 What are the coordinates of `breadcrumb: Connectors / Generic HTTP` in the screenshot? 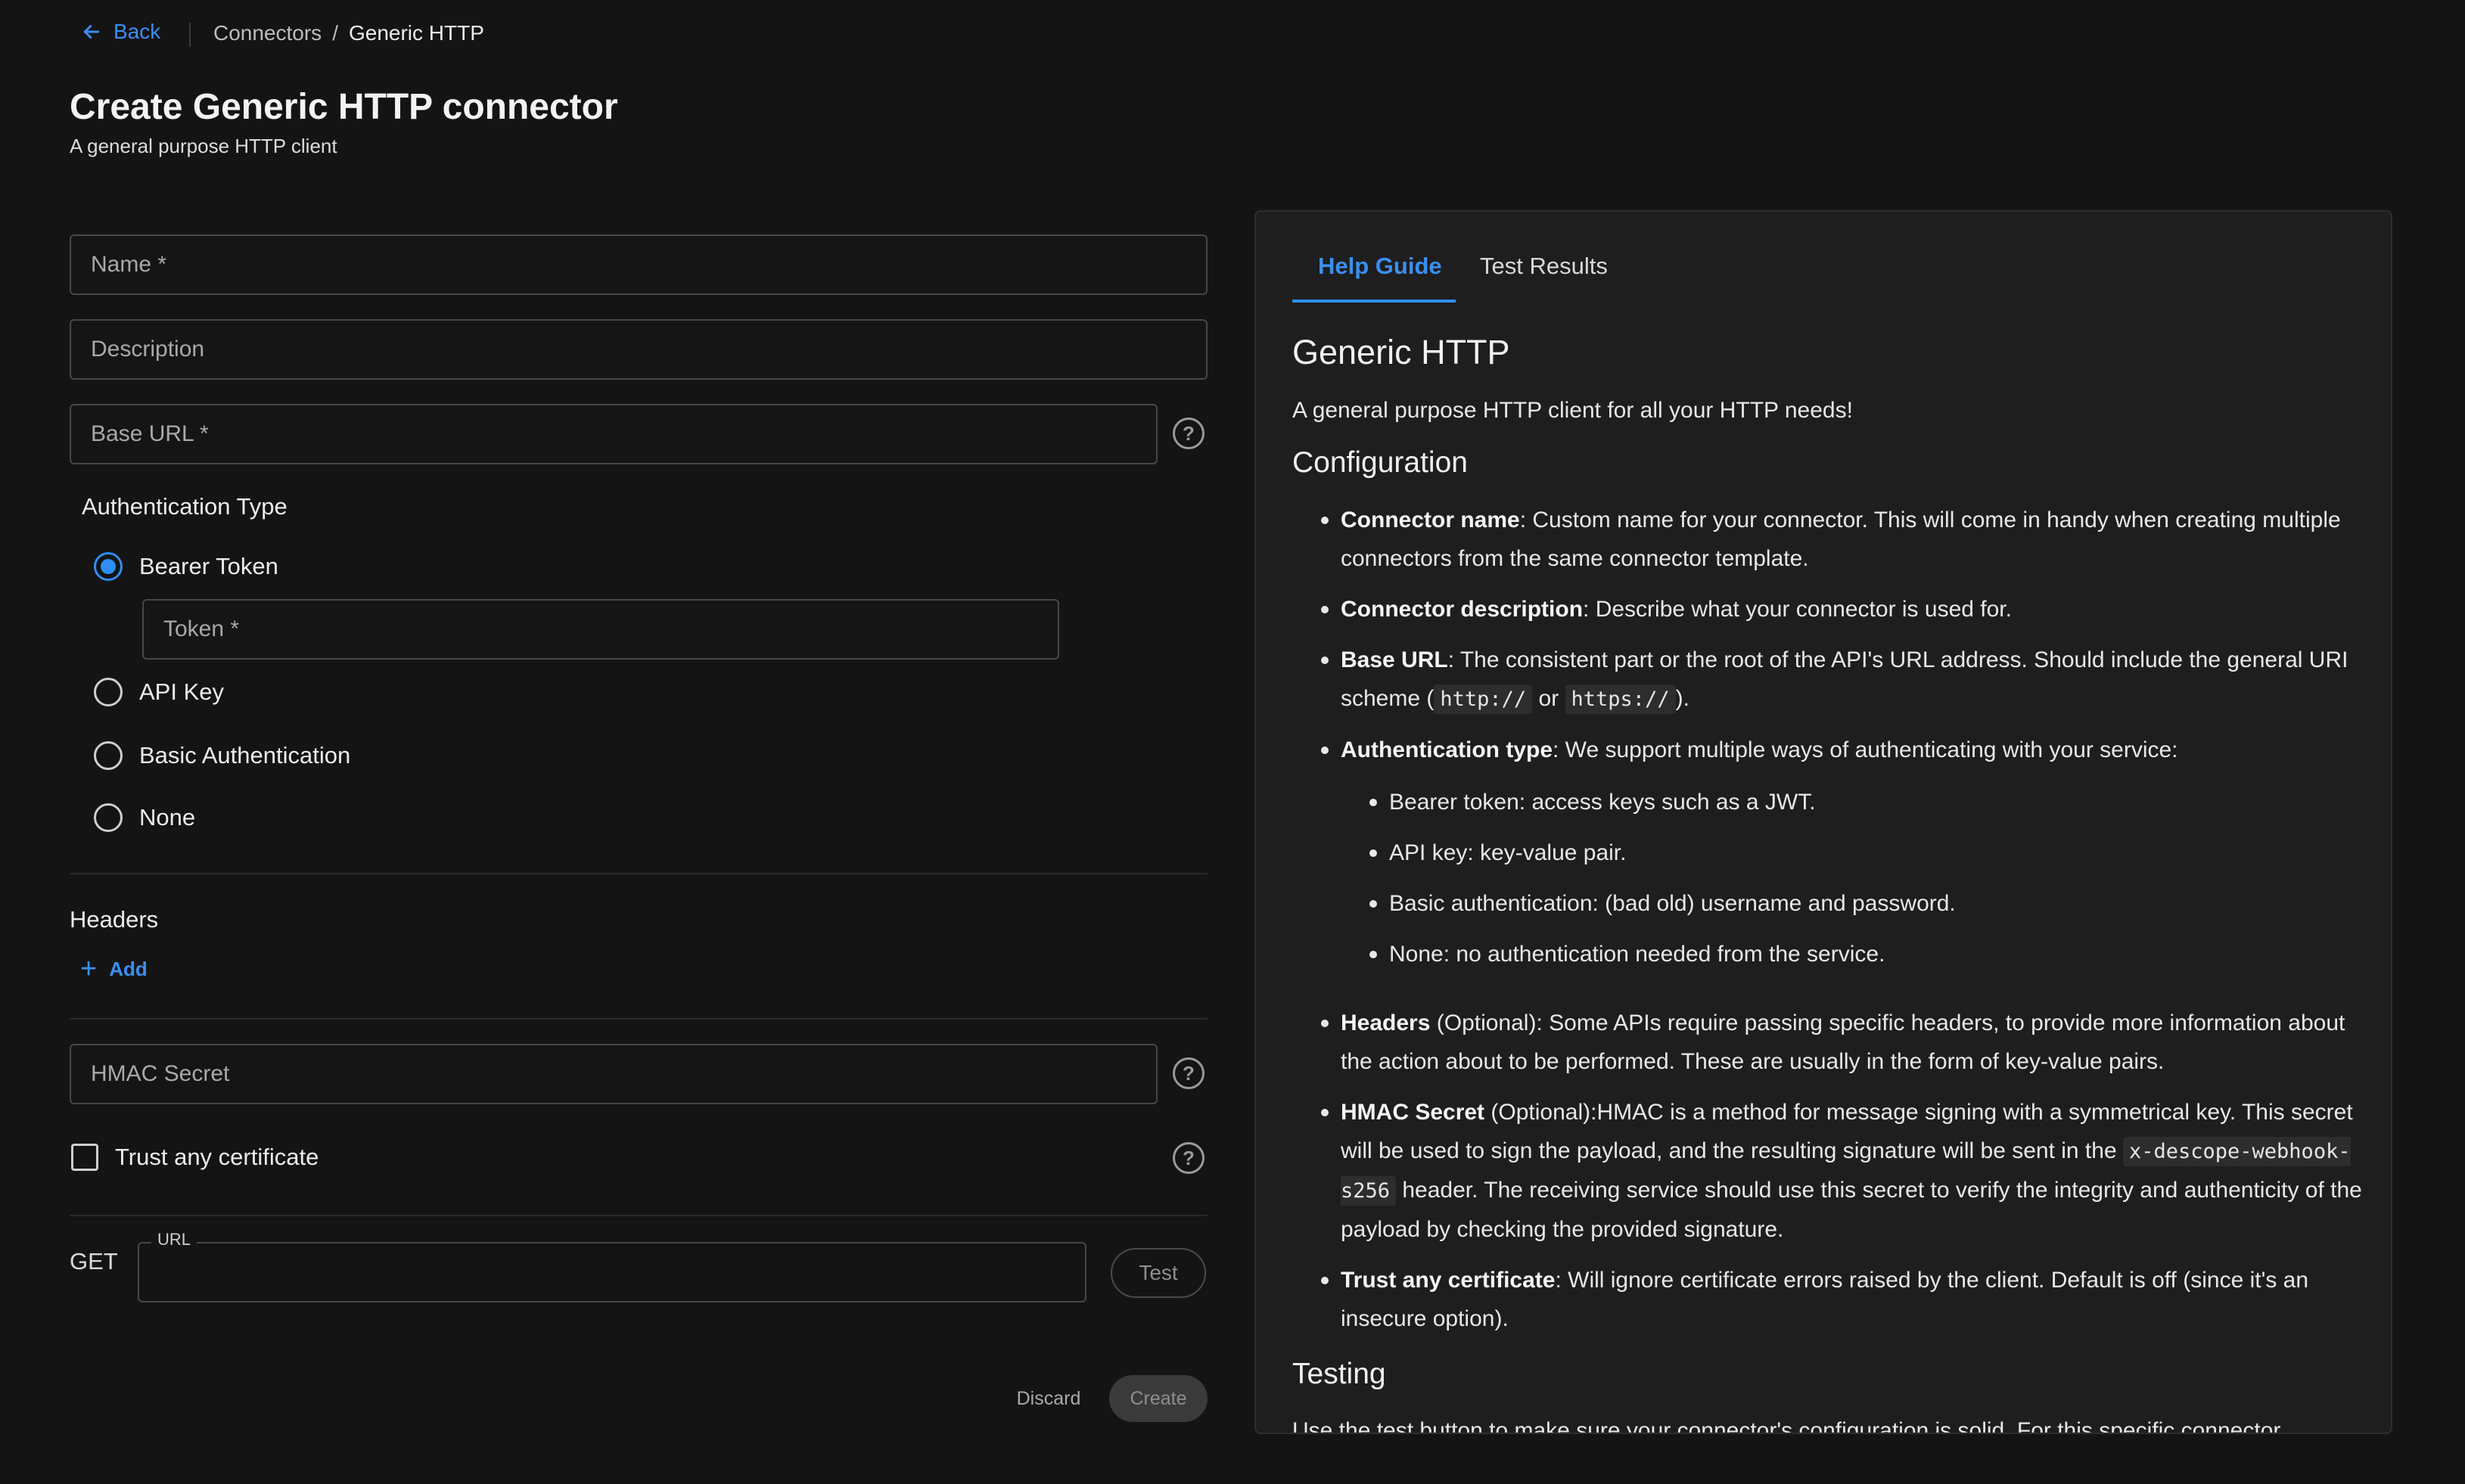 It's located at (348, 33).